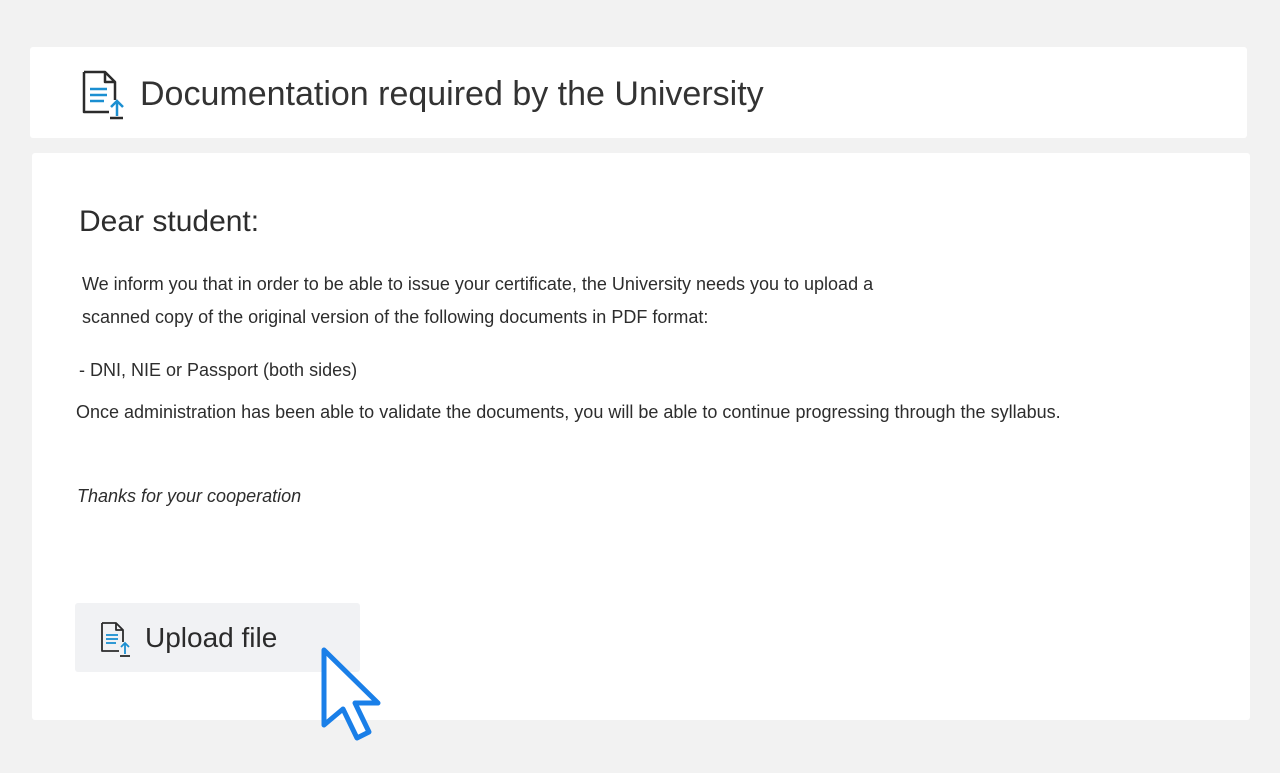 This screenshot has height=773, width=1280. I want to click on thanks-text: Thanks for your cooperation, so click(189, 496).